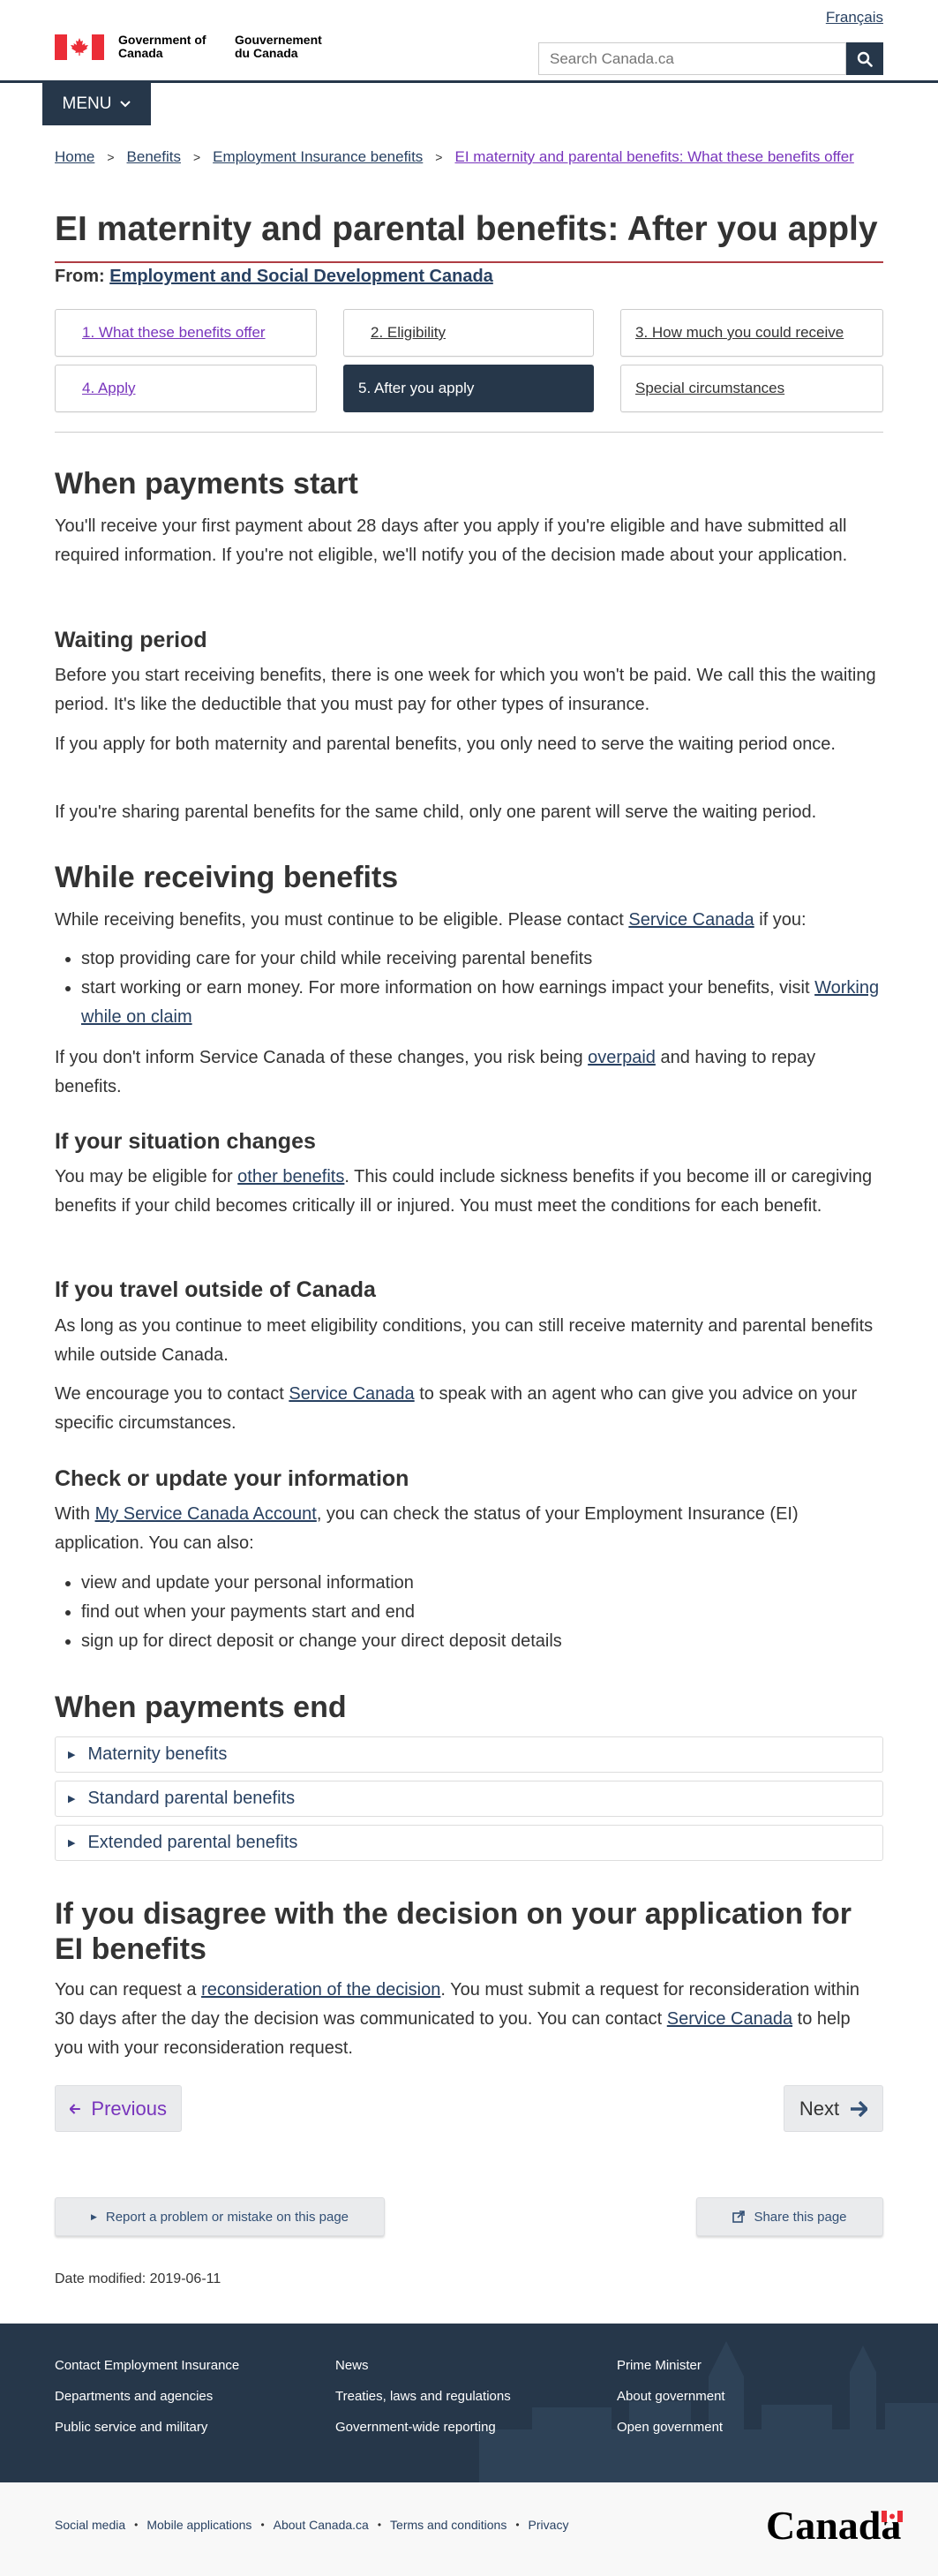  I want to click on signature-french: Gouvernement du Canada, so click(279, 47).